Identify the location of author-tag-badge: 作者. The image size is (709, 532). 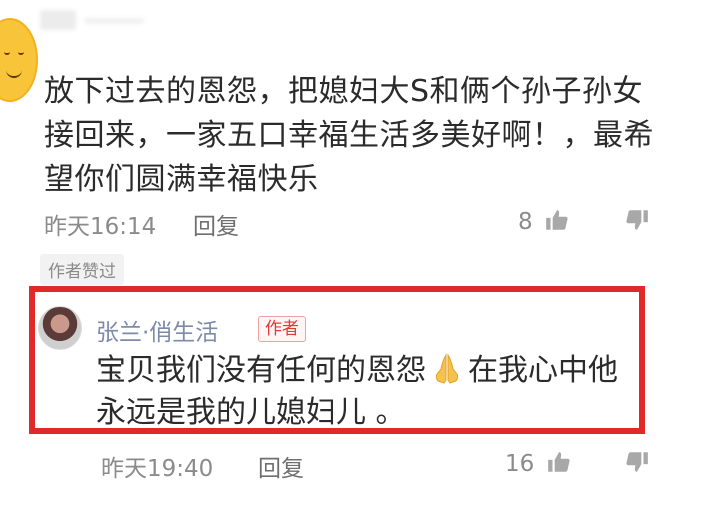
(282, 329).